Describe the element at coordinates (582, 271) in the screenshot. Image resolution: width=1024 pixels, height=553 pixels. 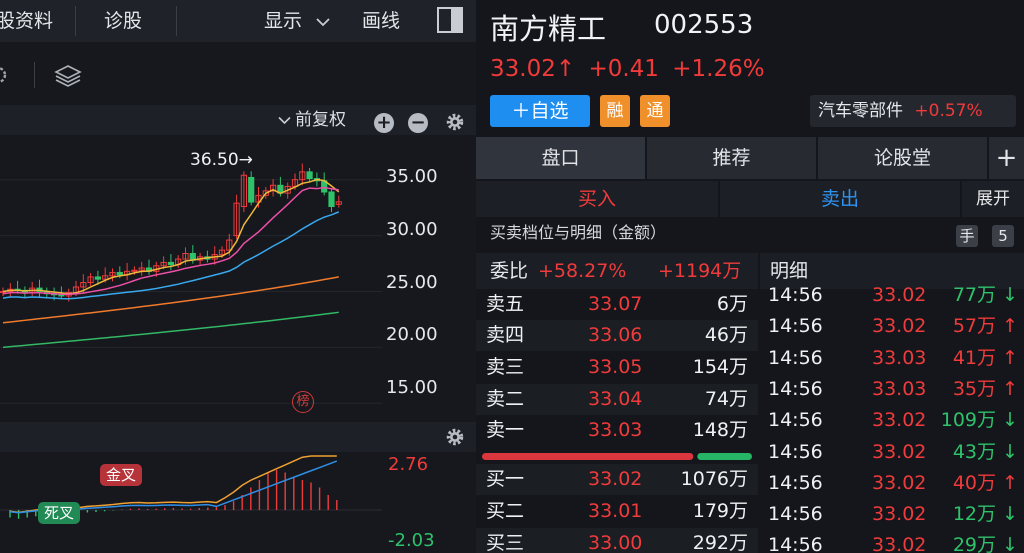
I see `order-ratio-pct: +58.27%` at that location.